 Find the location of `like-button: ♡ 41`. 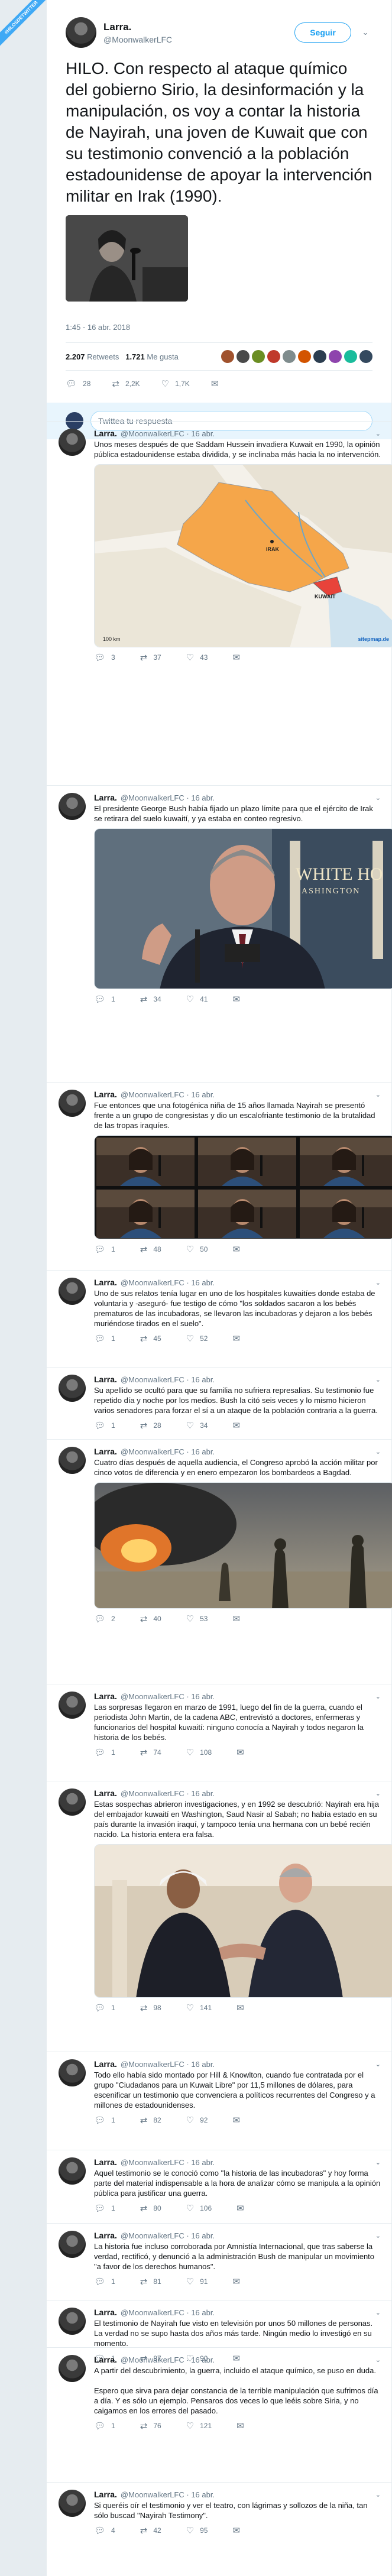

like-button: ♡ 41 is located at coordinates (197, 999).